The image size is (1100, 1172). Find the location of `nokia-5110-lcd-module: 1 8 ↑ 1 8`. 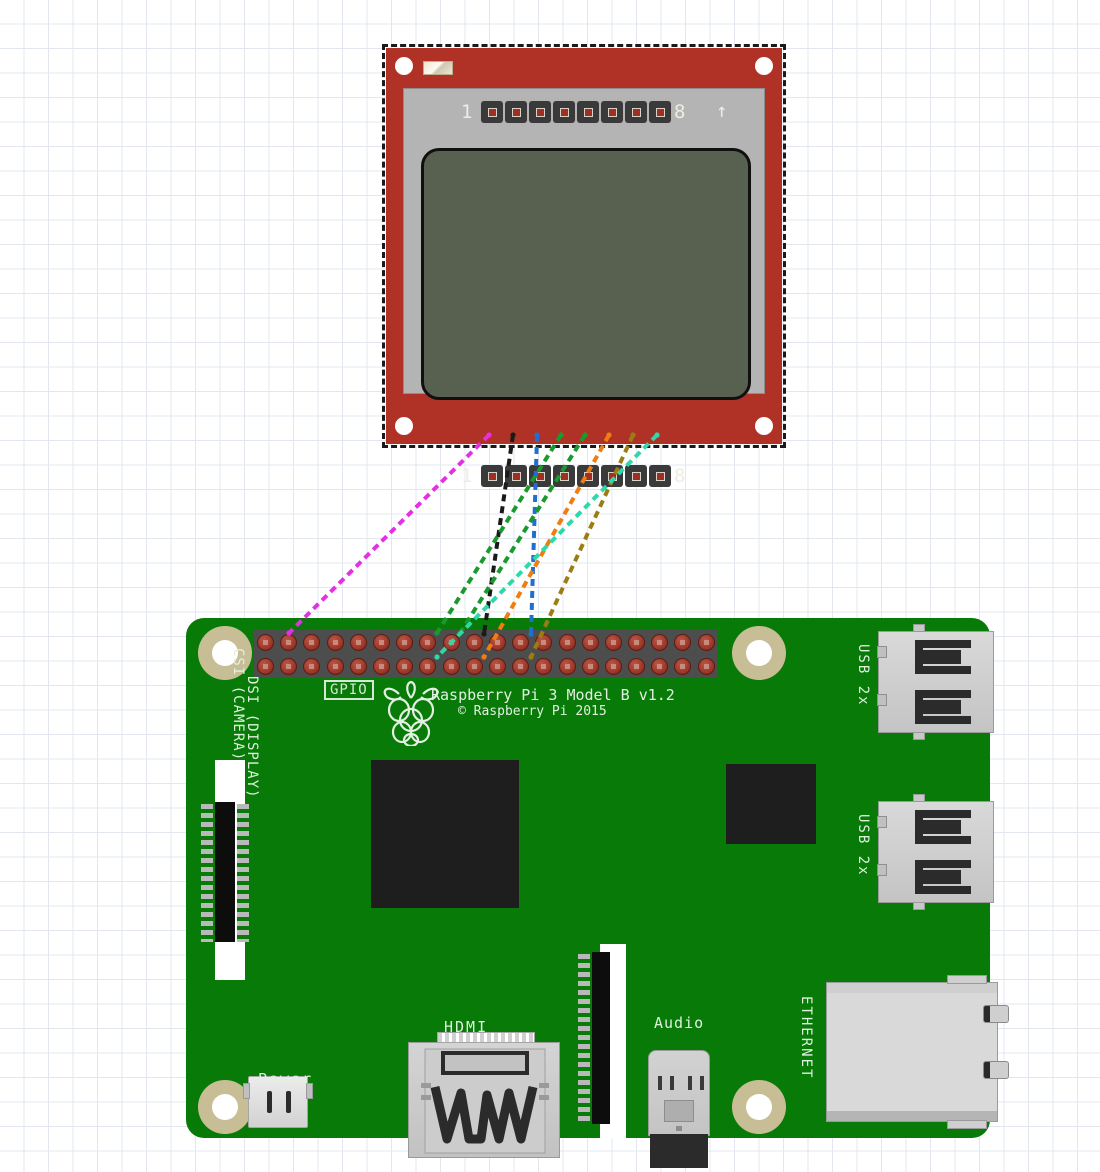

nokia-5110-lcd-module: 1 8 ↑ 1 8 is located at coordinates (584, 265).